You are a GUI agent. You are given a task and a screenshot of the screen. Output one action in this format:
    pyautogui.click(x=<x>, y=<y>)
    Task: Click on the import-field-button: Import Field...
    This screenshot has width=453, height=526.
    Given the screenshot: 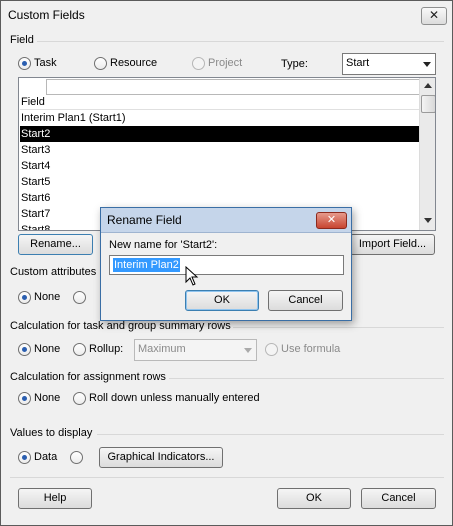 What is the action you would take?
    pyautogui.click(x=392, y=244)
    